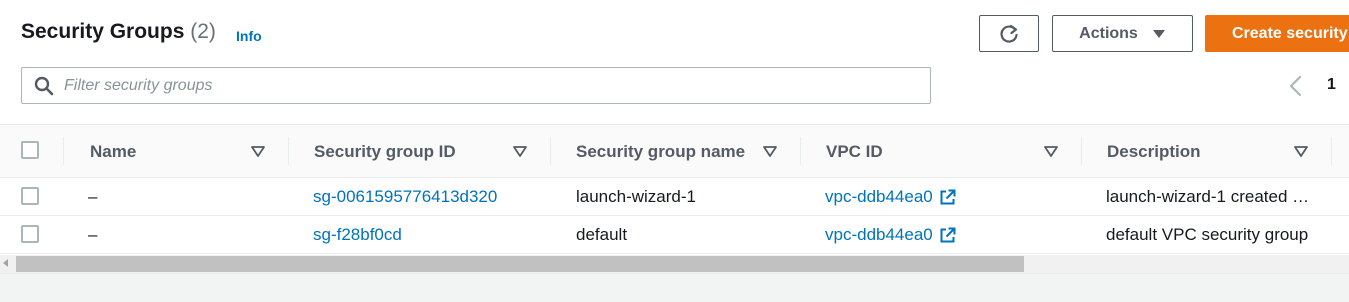 This screenshot has height=302, width=1349. Describe the element at coordinates (660, 151) in the screenshot. I see `column-header-security-group-name: Security group name` at that location.